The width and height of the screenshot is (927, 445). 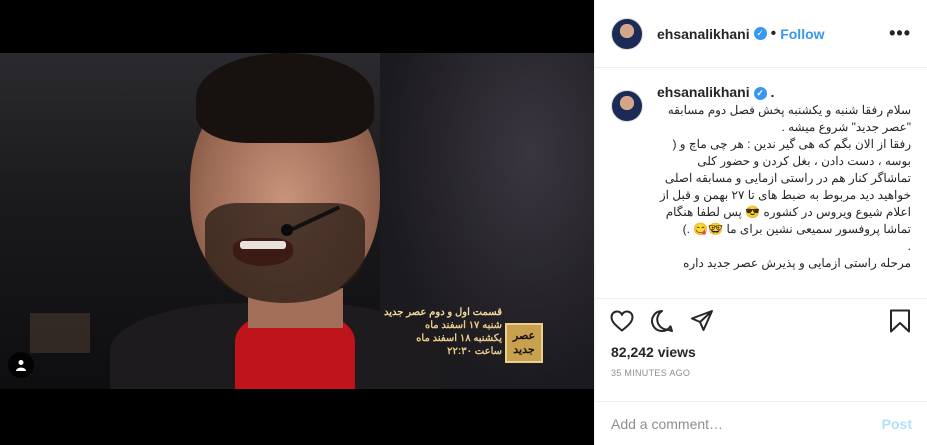 I want to click on comment-button, so click(x=662, y=321).